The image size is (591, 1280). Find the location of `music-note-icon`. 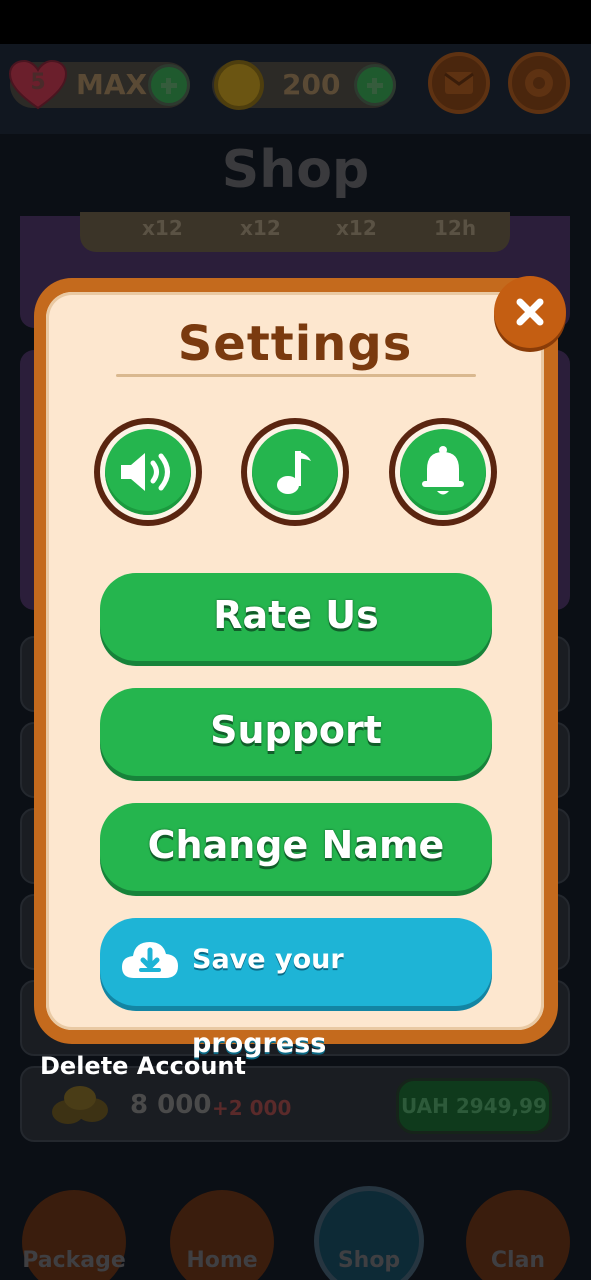

music-note-icon is located at coordinates (294, 472).